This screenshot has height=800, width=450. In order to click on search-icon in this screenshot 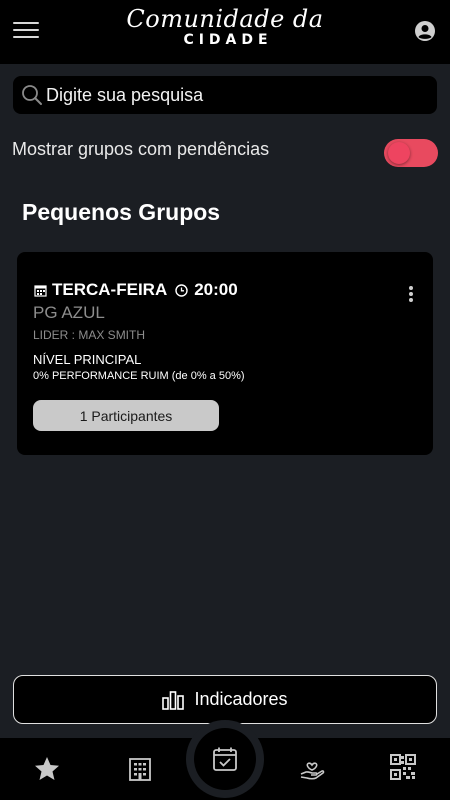, I will do `click(32, 95)`.